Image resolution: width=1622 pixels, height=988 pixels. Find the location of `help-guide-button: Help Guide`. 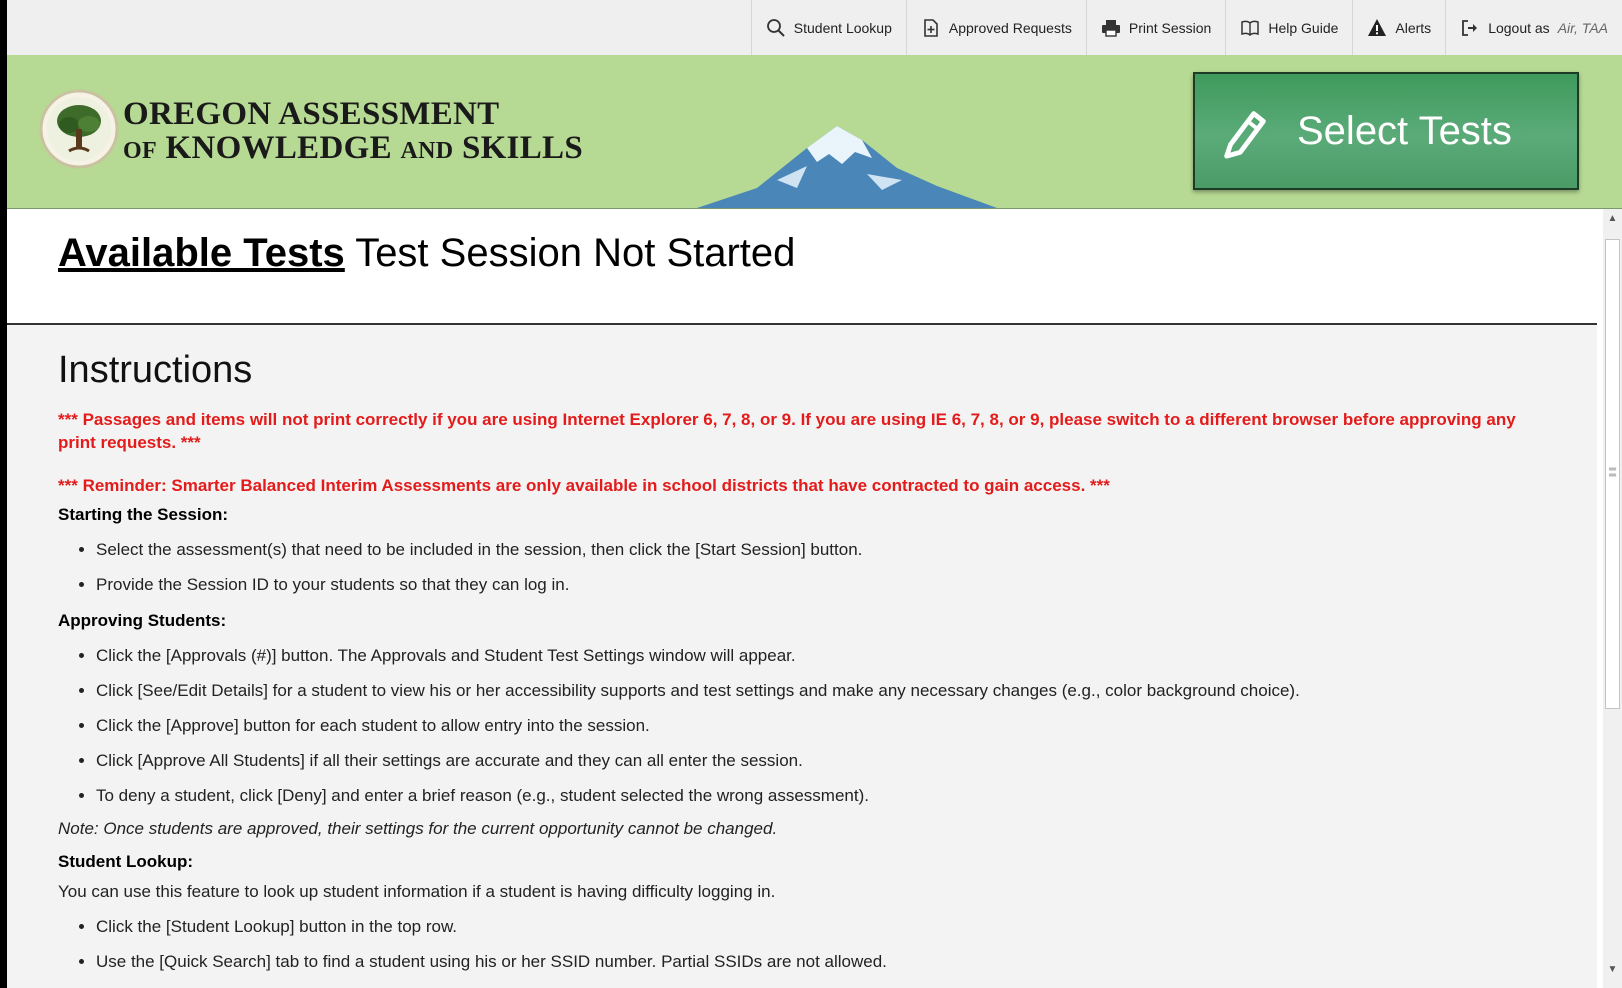

help-guide-button: Help Guide is located at coordinates (1288, 27).